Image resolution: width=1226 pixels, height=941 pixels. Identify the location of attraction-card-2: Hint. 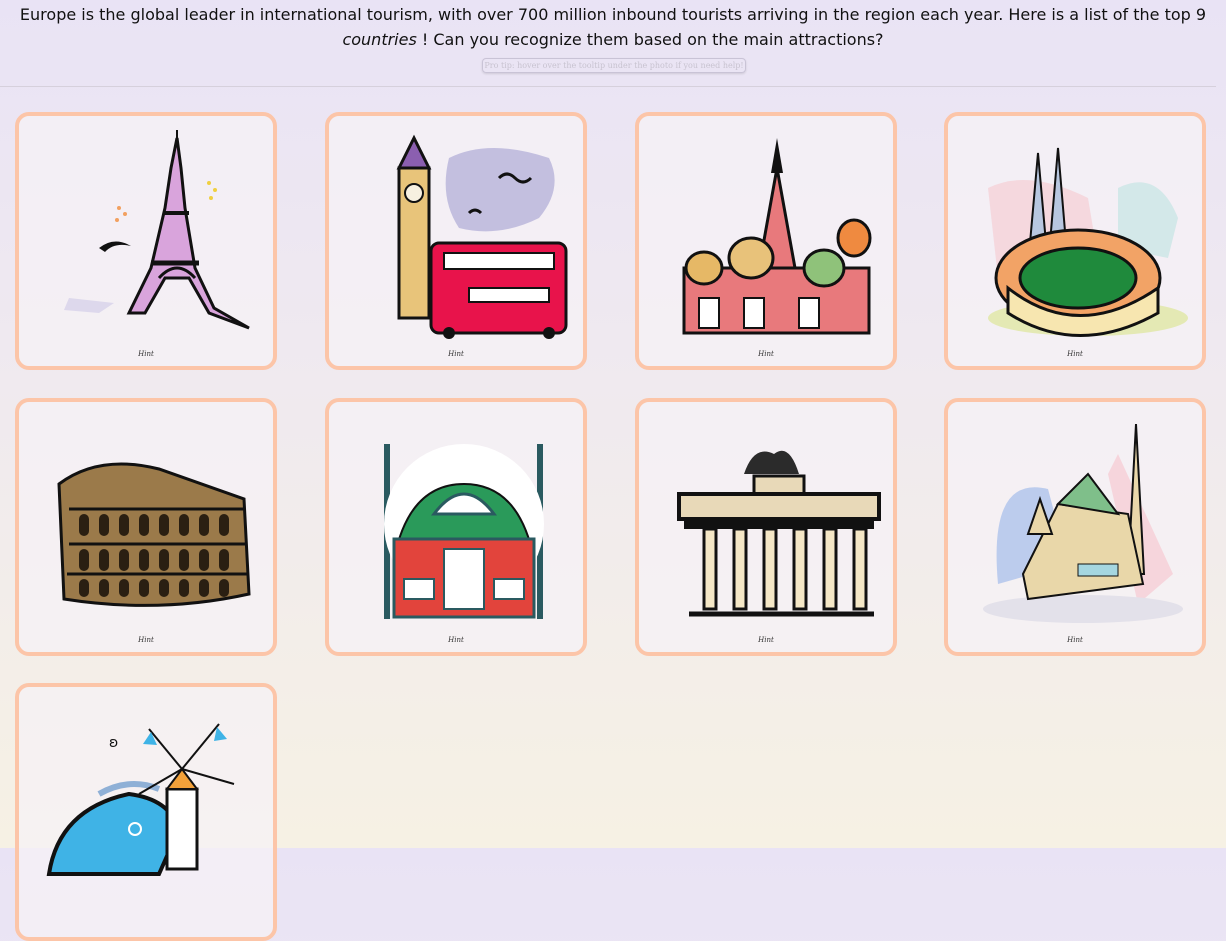
(456, 241).